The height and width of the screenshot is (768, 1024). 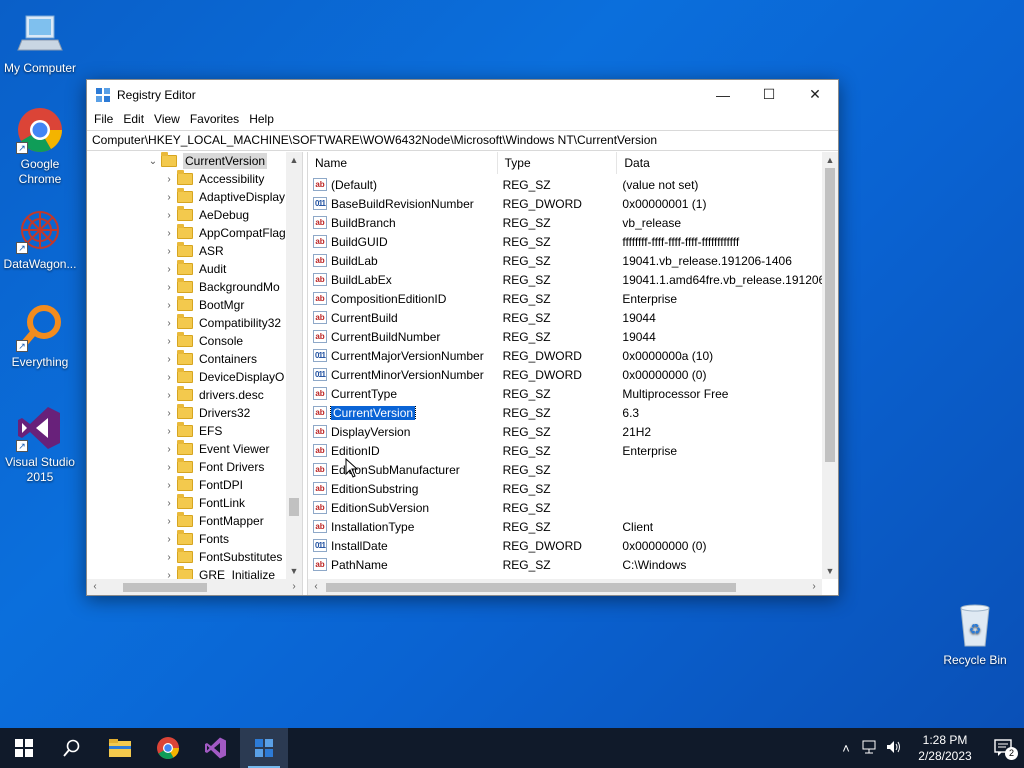 I want to click on registry-value-row: ab CurrentBuild REG_SZ 19044, so click(x=565, y=317).